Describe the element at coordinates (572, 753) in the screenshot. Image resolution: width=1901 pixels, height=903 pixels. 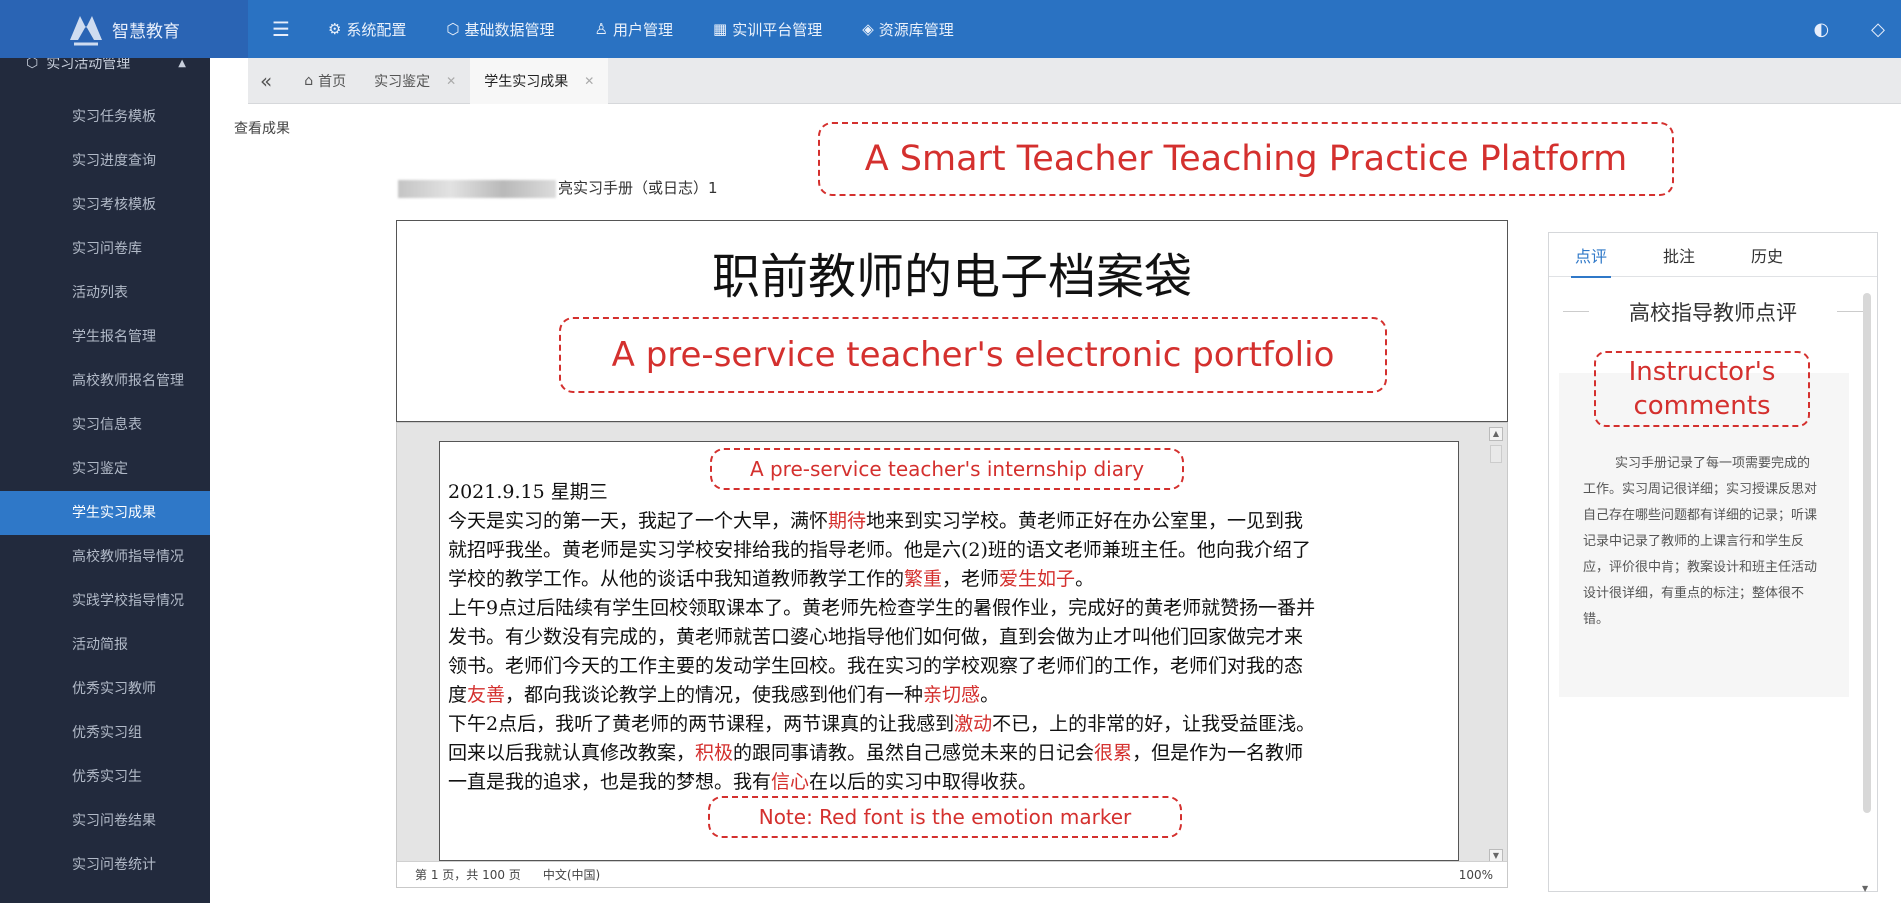
I see `diary-text-segment: 回来以后我就认真修改教案，` at that location.